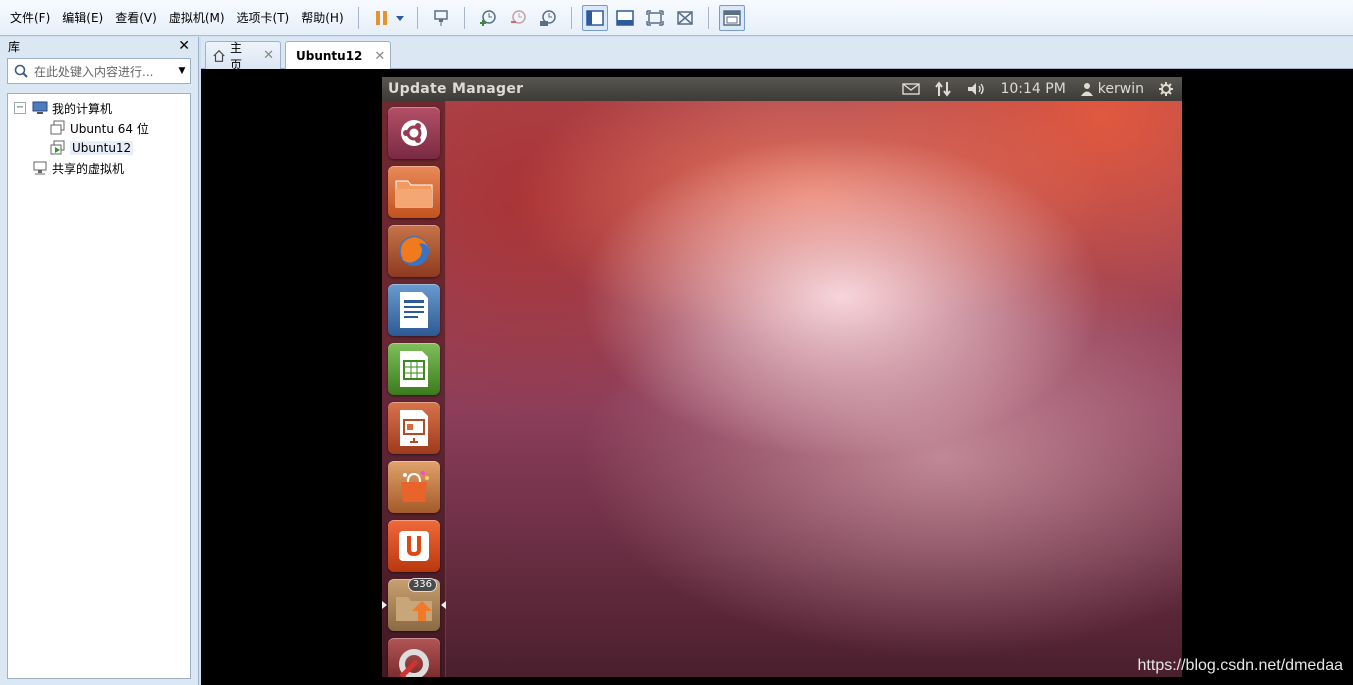 Image resolution: width=1353 pixels, height=685 pixels. What do you see at coordinates (548, 18) in the screenshot?
I see `snapshot-manager-icon` at bounding box center [548, 18].